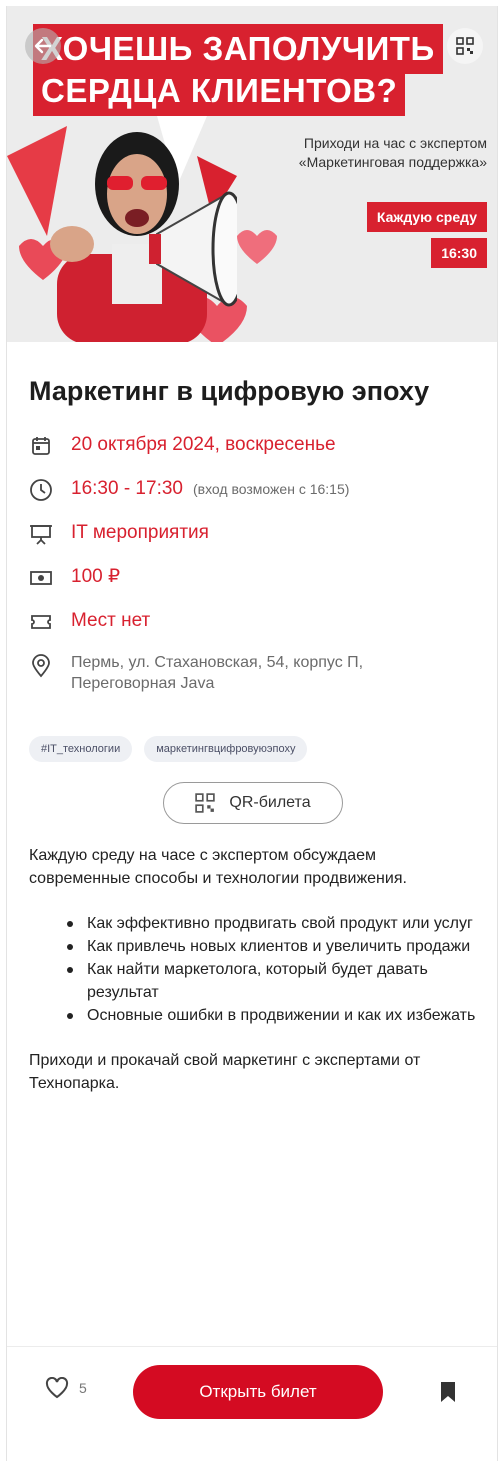 This screenshot has width=504, height=1461. I want to click on event-seats-row: Мест нет, so click(253, 621).